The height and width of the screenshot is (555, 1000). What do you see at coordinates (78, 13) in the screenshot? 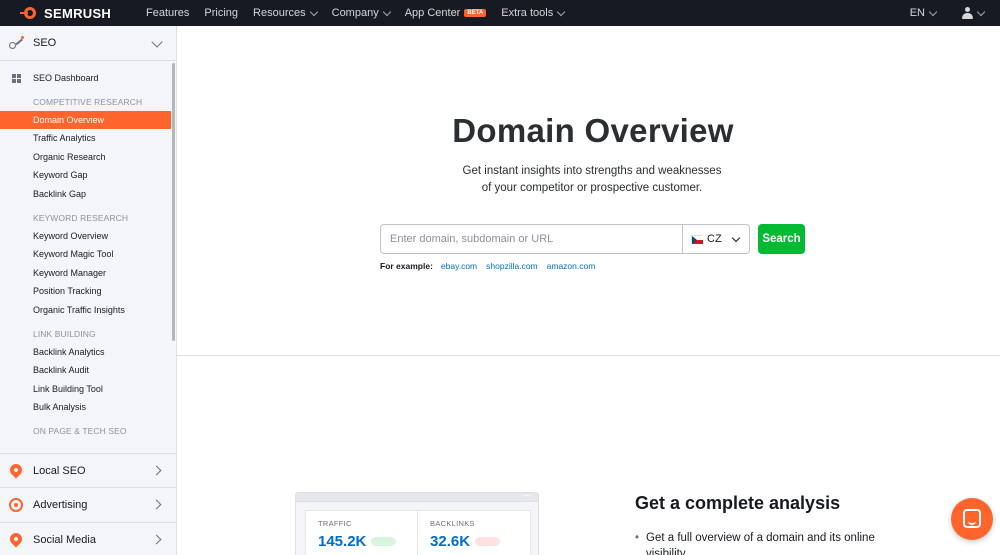
I see `brand-name: SEMRUSH` at bounding box center [78, 13].